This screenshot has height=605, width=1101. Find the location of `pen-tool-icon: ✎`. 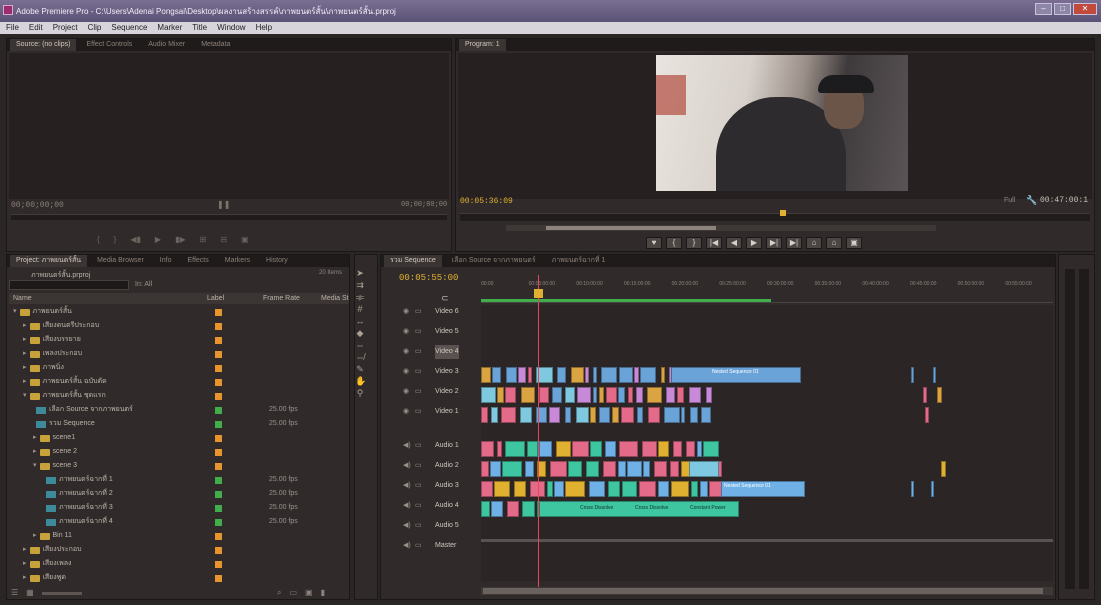

pen-tool-icon: ✎ is located at coordinates (360, 369).